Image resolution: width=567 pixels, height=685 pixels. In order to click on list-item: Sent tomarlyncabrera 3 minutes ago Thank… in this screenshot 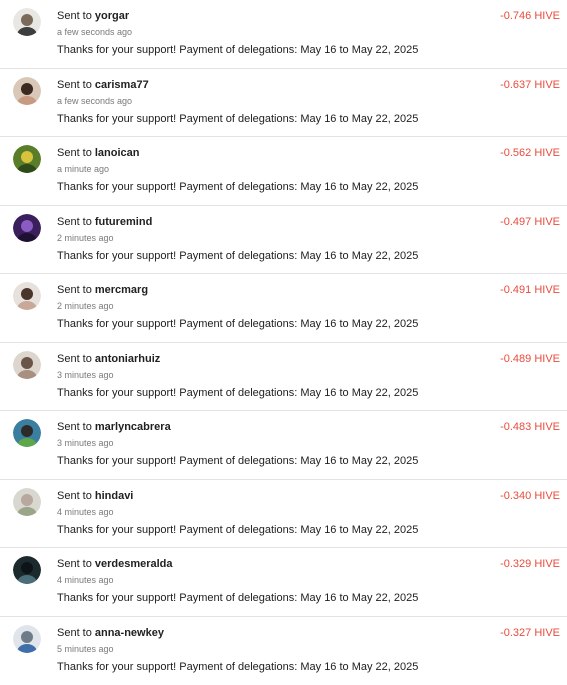, I will do `click(283, 445)`.